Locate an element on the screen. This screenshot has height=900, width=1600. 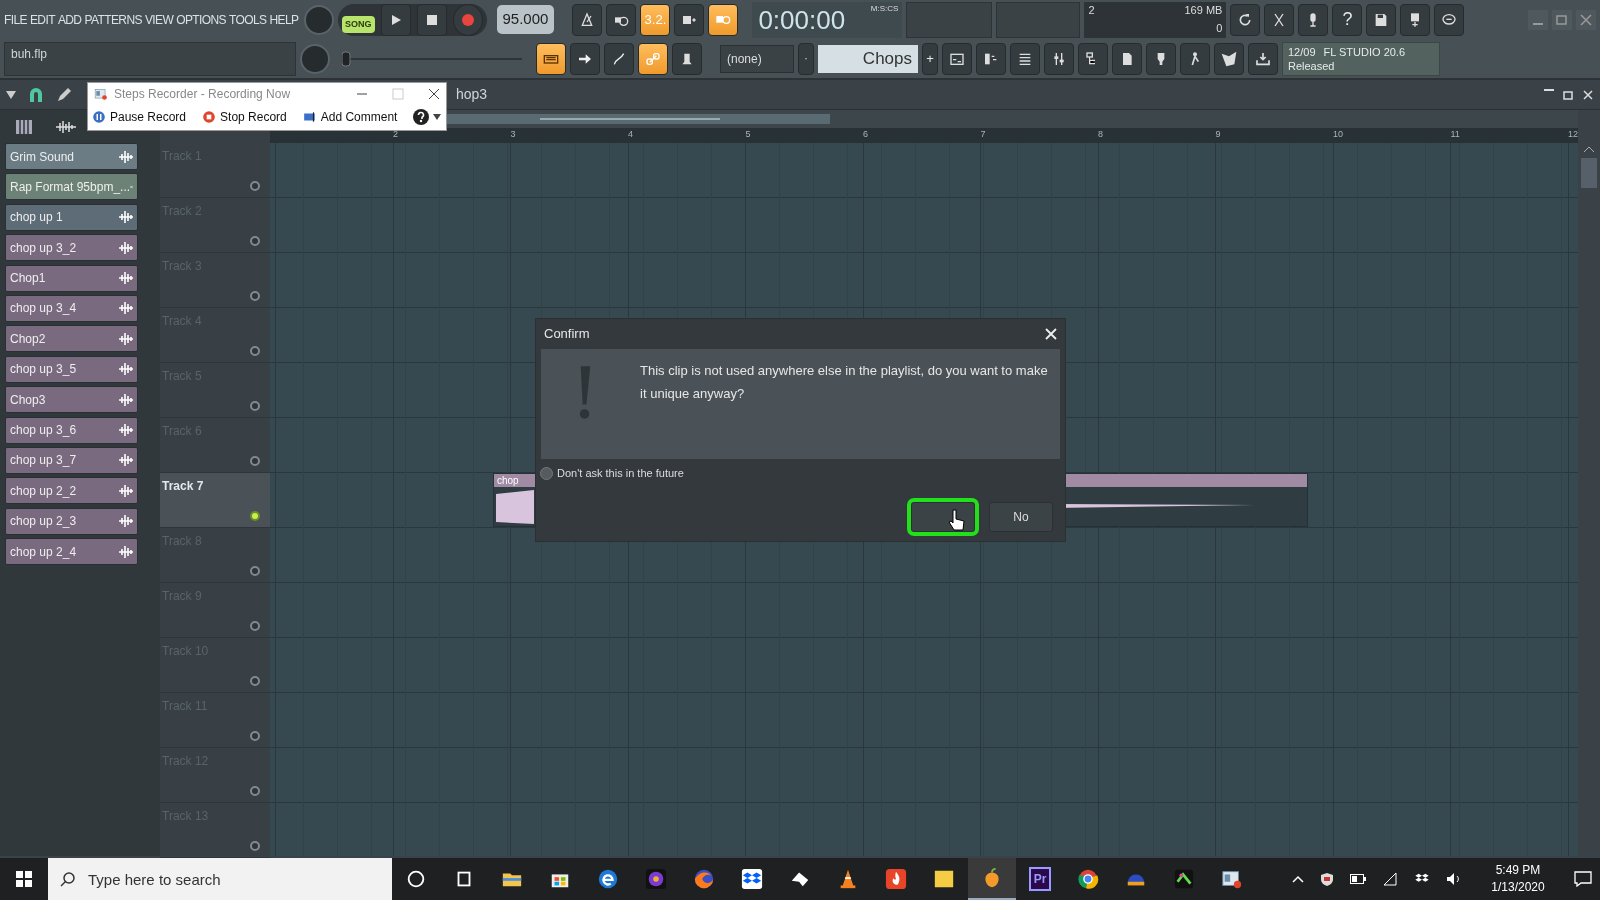
maximize-icon is located at coordinates (398, 94).